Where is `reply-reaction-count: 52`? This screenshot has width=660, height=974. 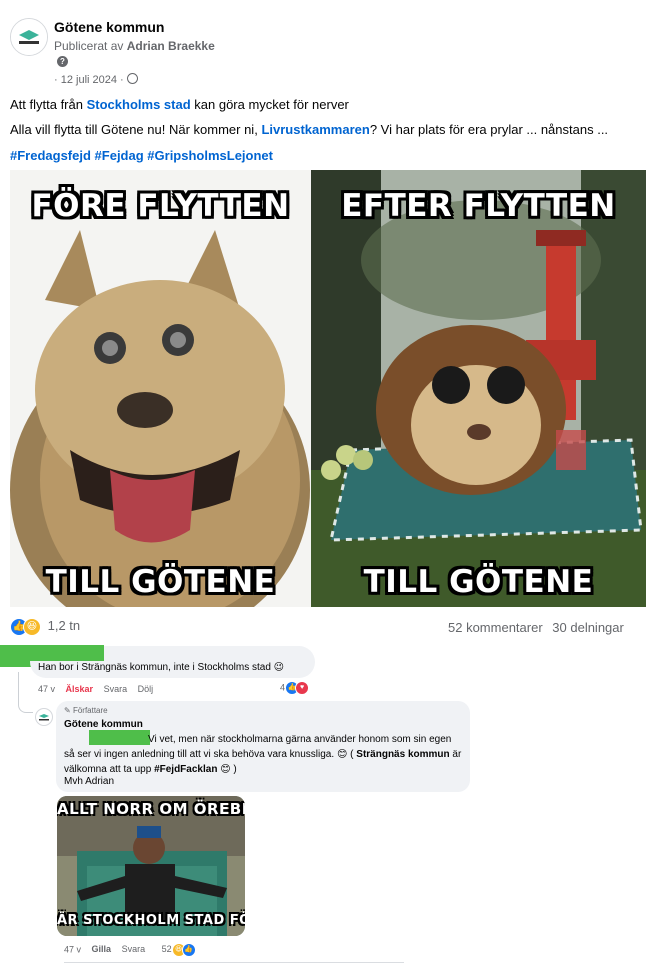
reply-reaction-count: 52 is located at coordinates (166, 949).